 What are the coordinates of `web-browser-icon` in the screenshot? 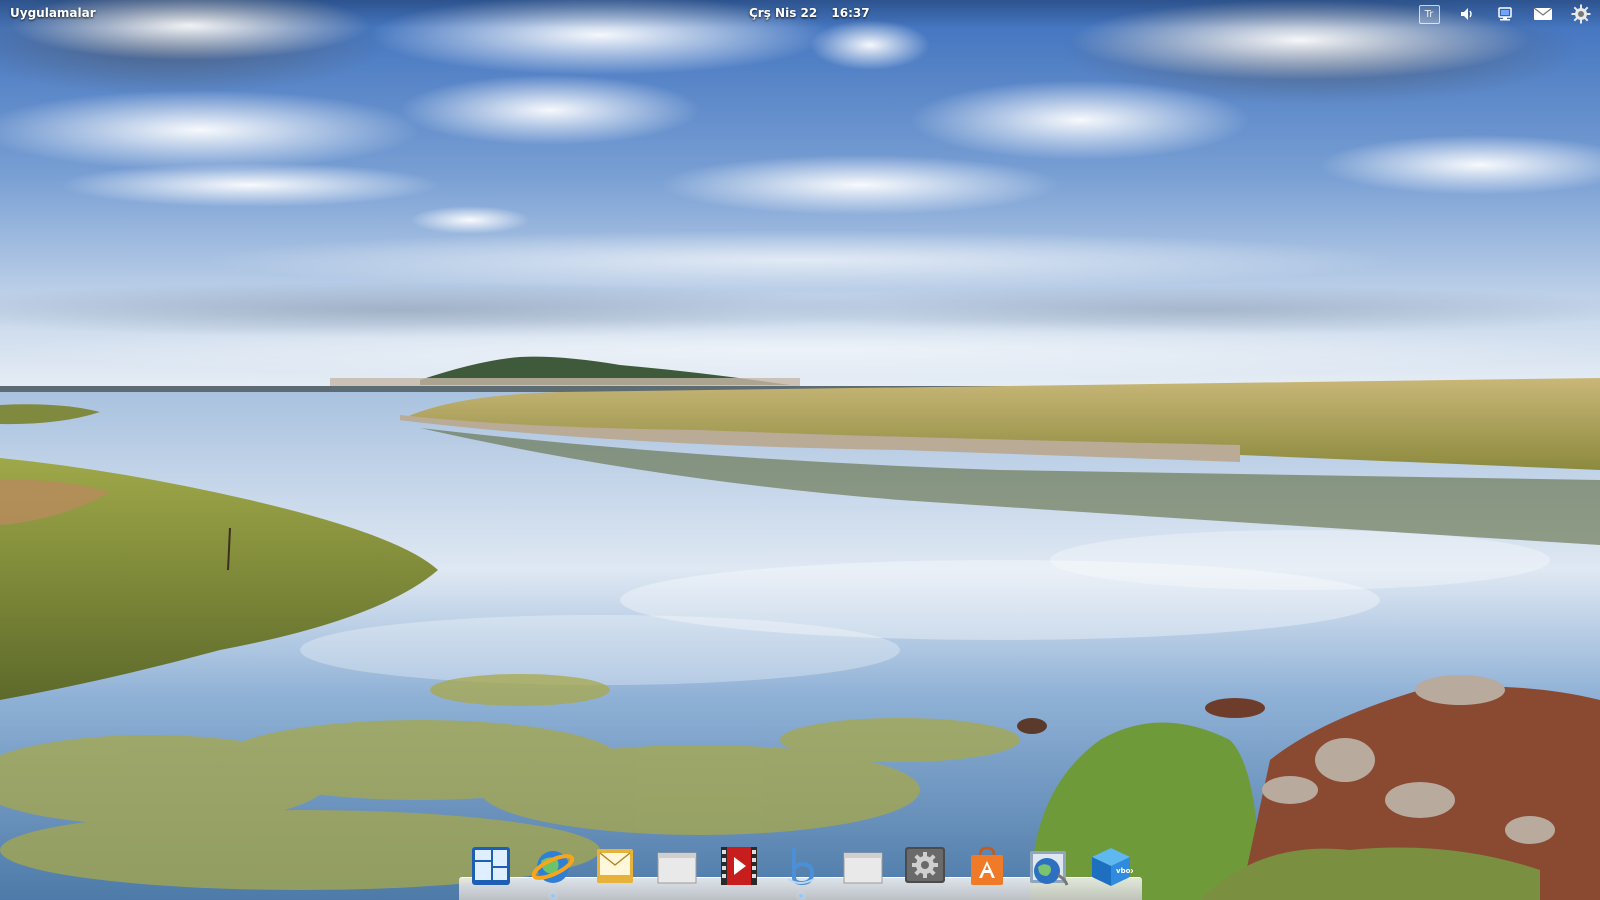 It's located at (553, 871).